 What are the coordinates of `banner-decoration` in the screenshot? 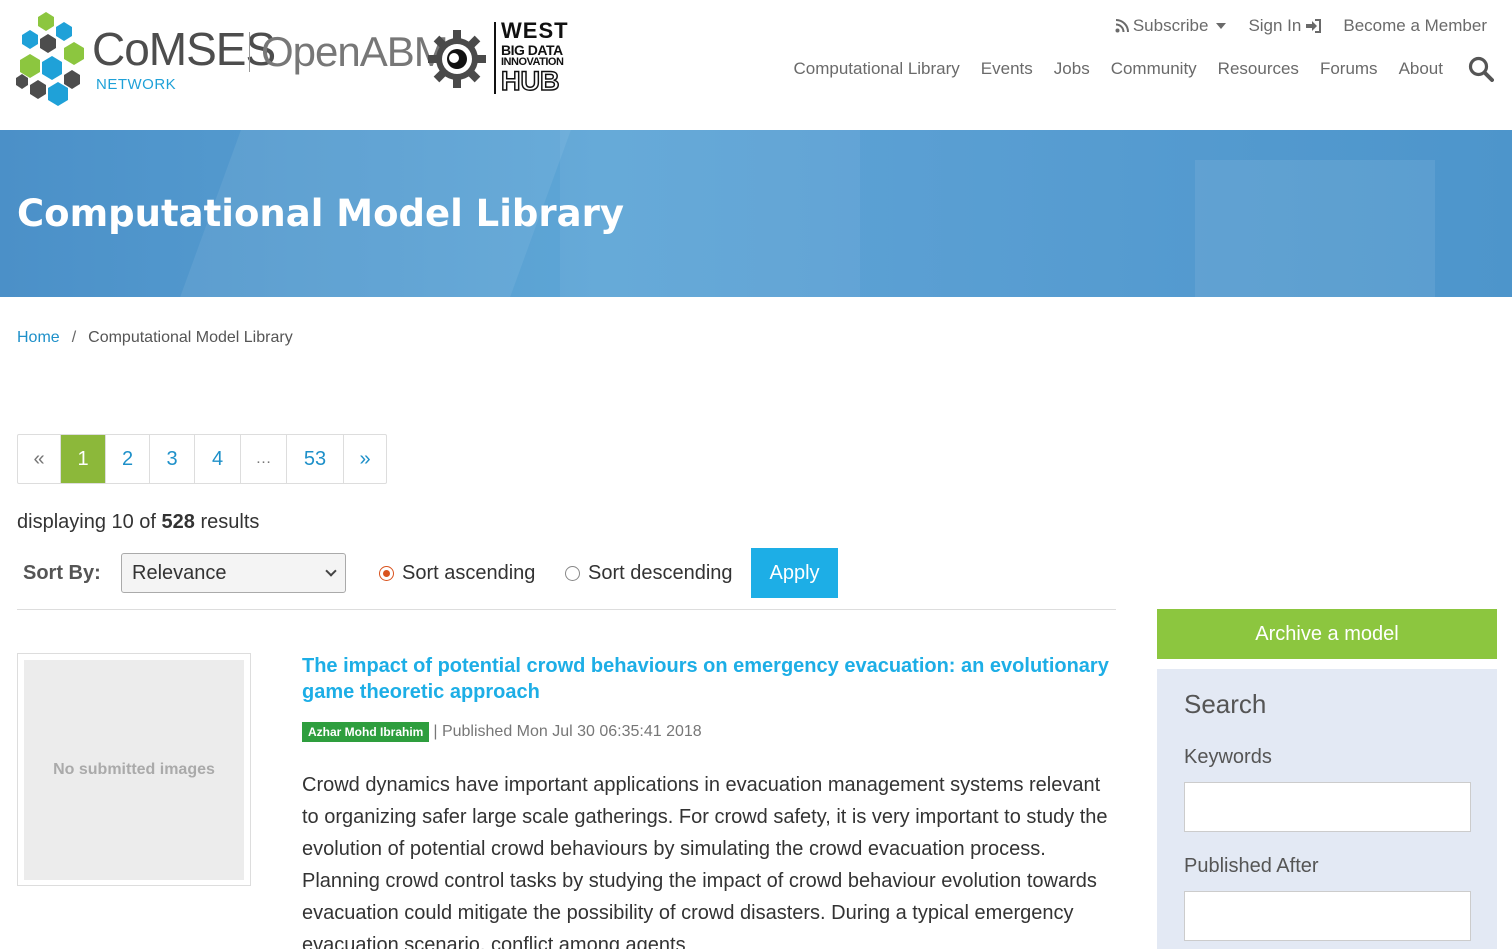 It's located at (1315, 228).